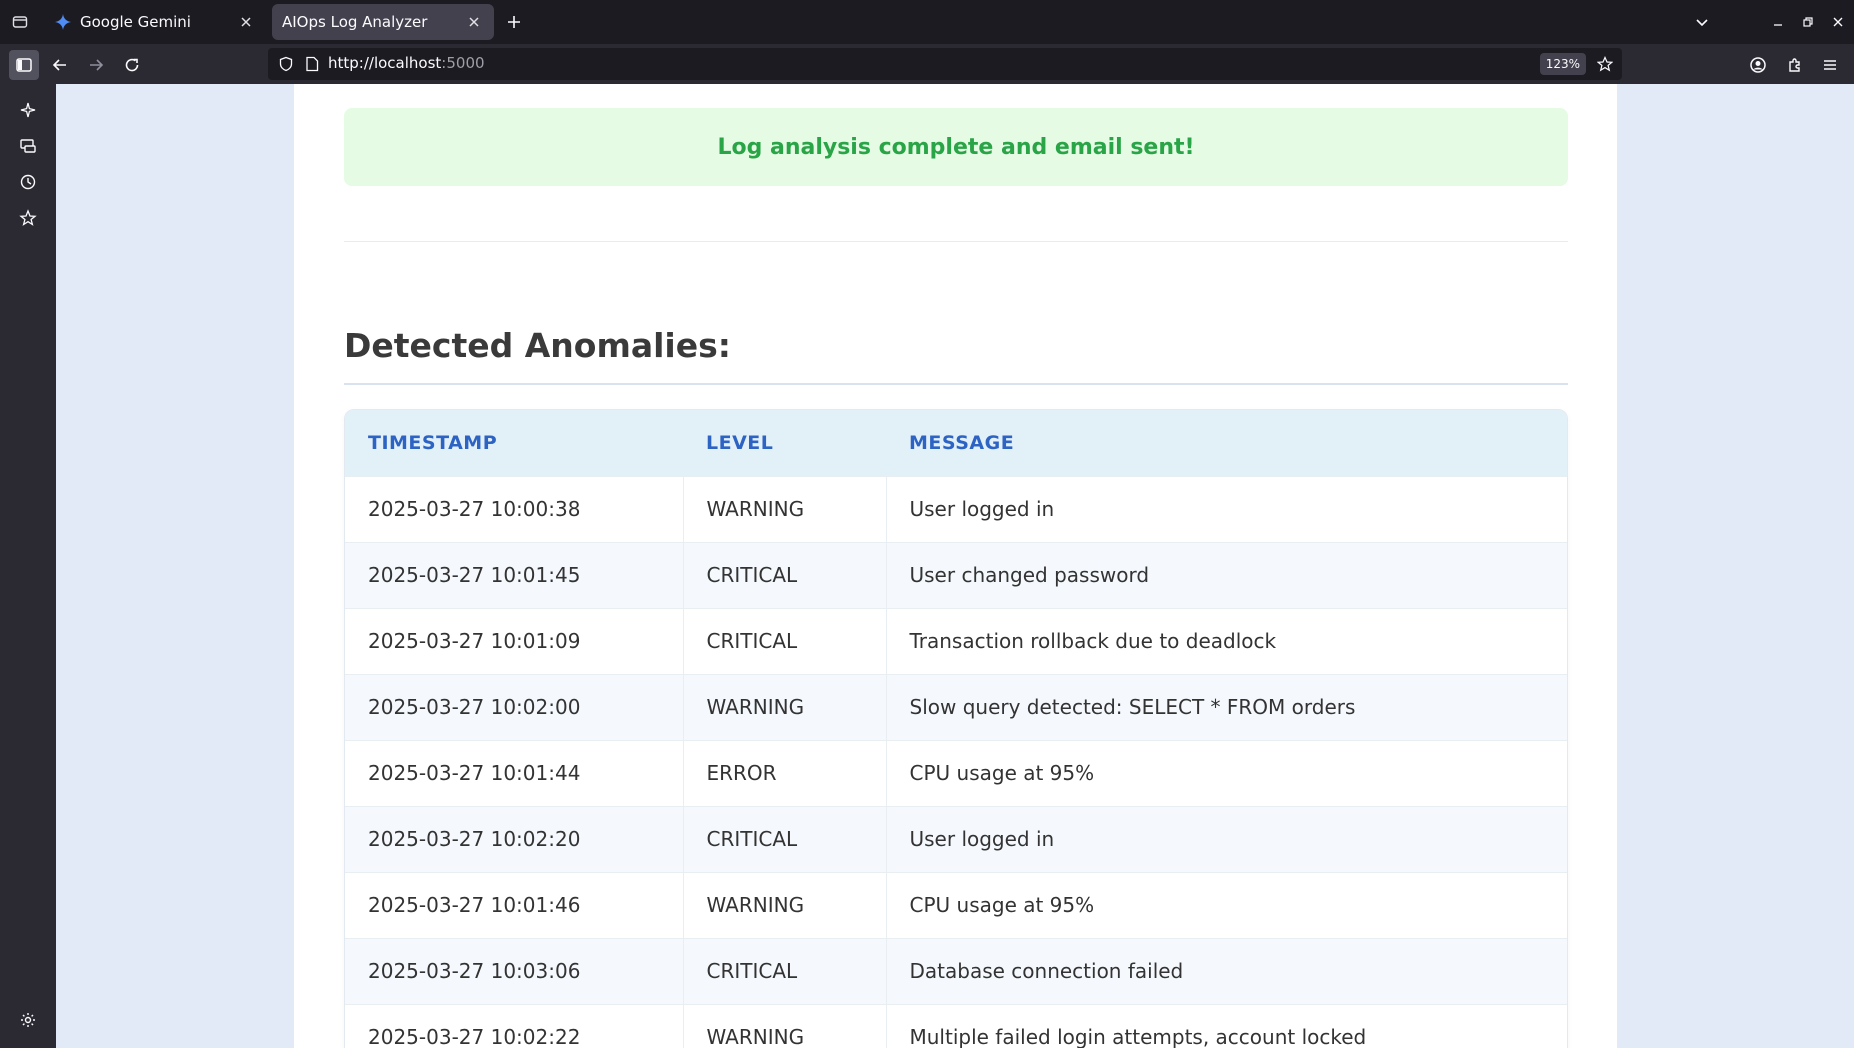 This screenshot has width=1854, height=1048. Describe the element at coordinates (1830, 65) in the screenshot. I see `menu-icon` at that location.